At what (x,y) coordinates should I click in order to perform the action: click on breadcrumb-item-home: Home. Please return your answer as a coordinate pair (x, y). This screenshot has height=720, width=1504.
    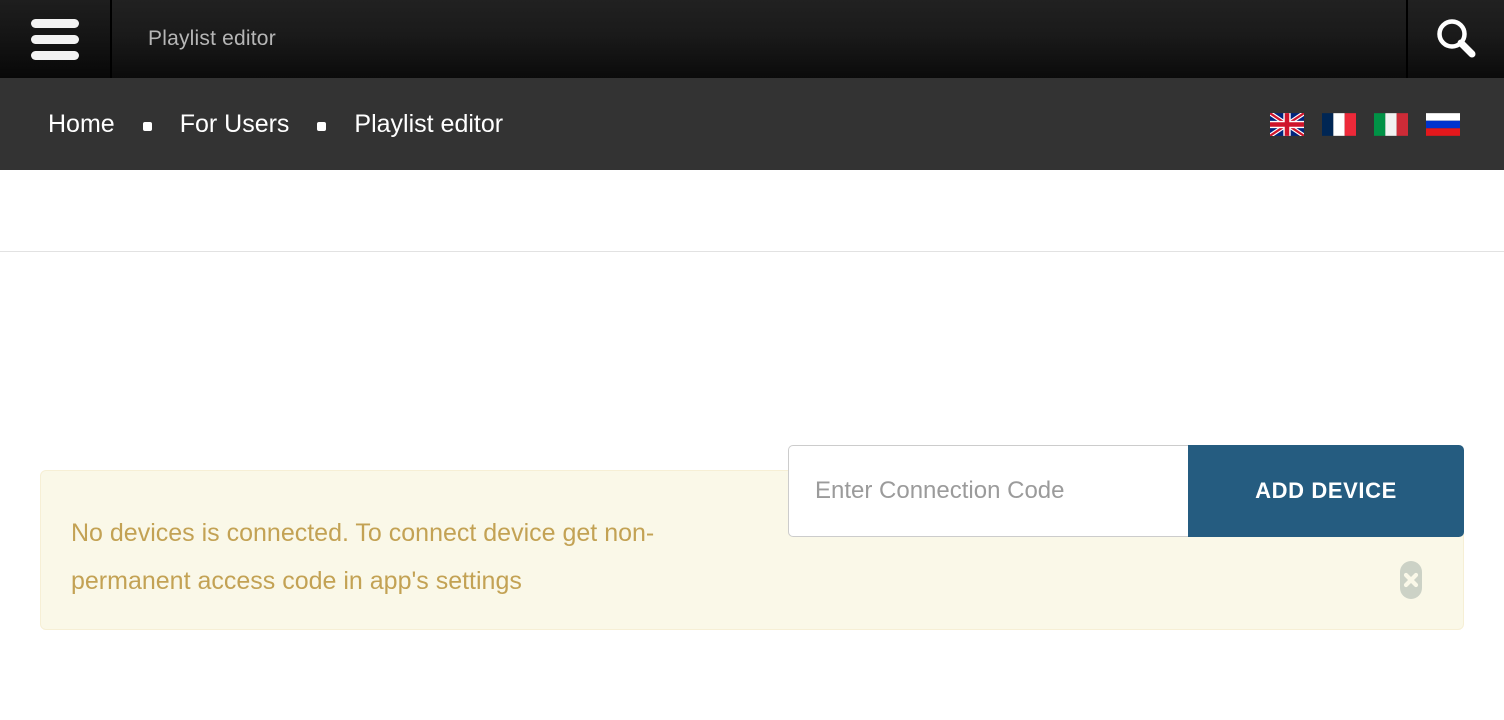
    Looking at the image, I should click on (81, 124).